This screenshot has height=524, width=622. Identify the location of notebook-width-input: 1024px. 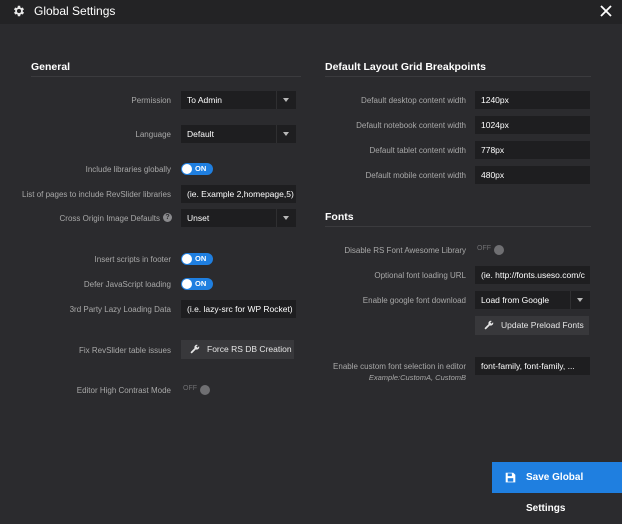
(532, 125).